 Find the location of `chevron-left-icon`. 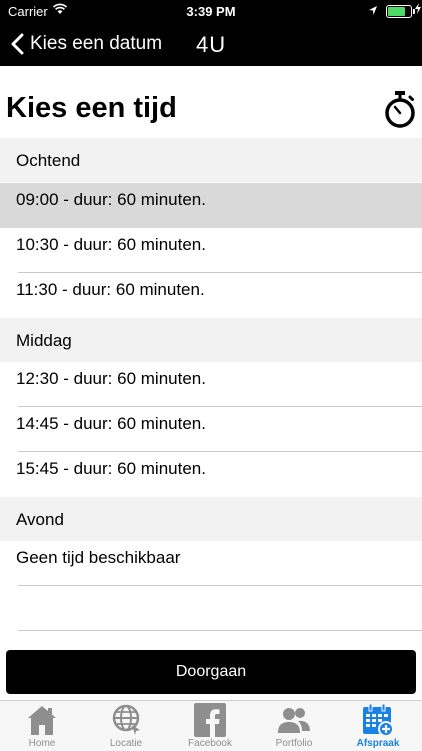

chevron-left-icon is located at coordinates (17, 44).